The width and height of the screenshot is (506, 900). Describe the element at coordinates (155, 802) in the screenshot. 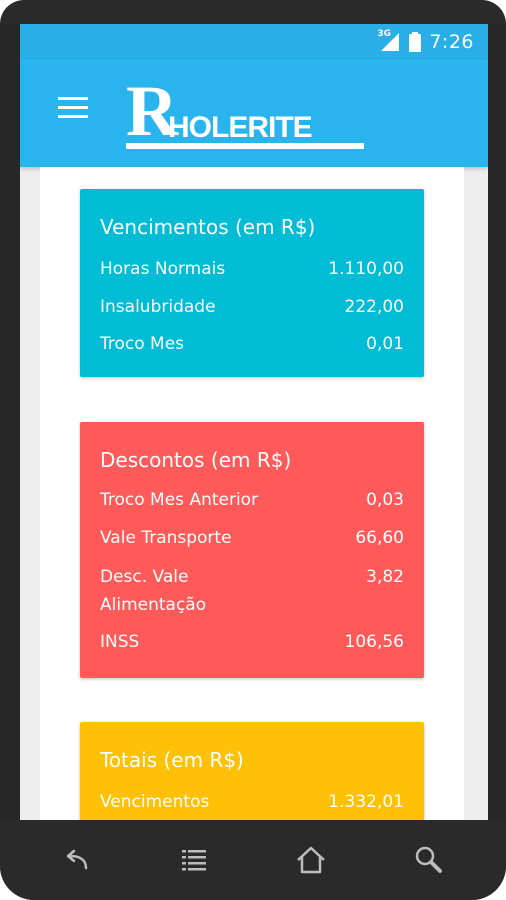

I see `row-label: Vencimentos` at that location.